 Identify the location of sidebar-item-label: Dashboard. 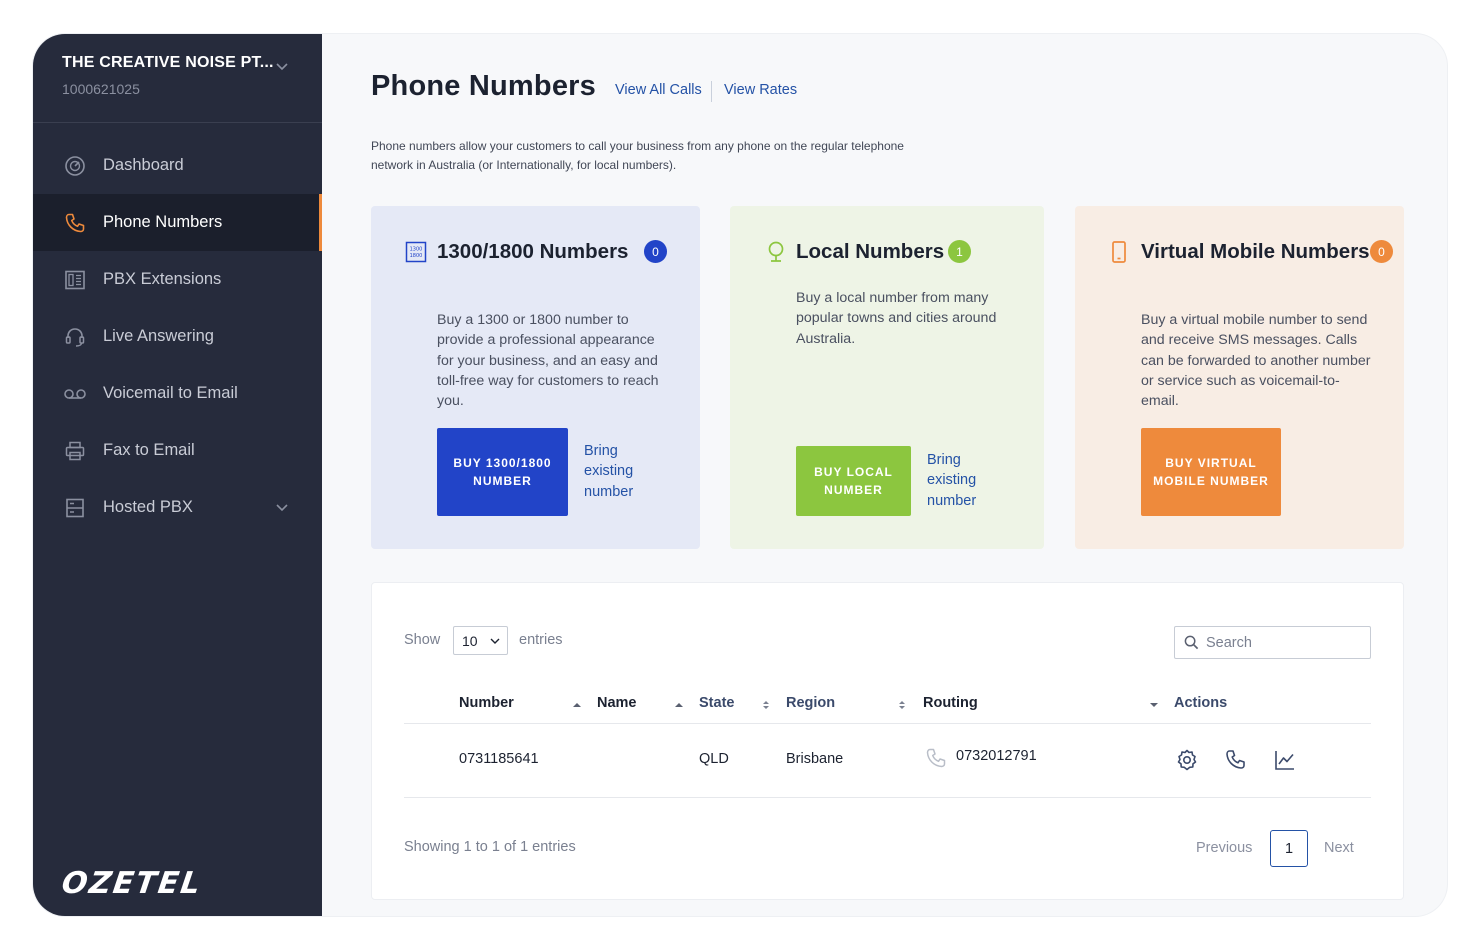
(143, 165).